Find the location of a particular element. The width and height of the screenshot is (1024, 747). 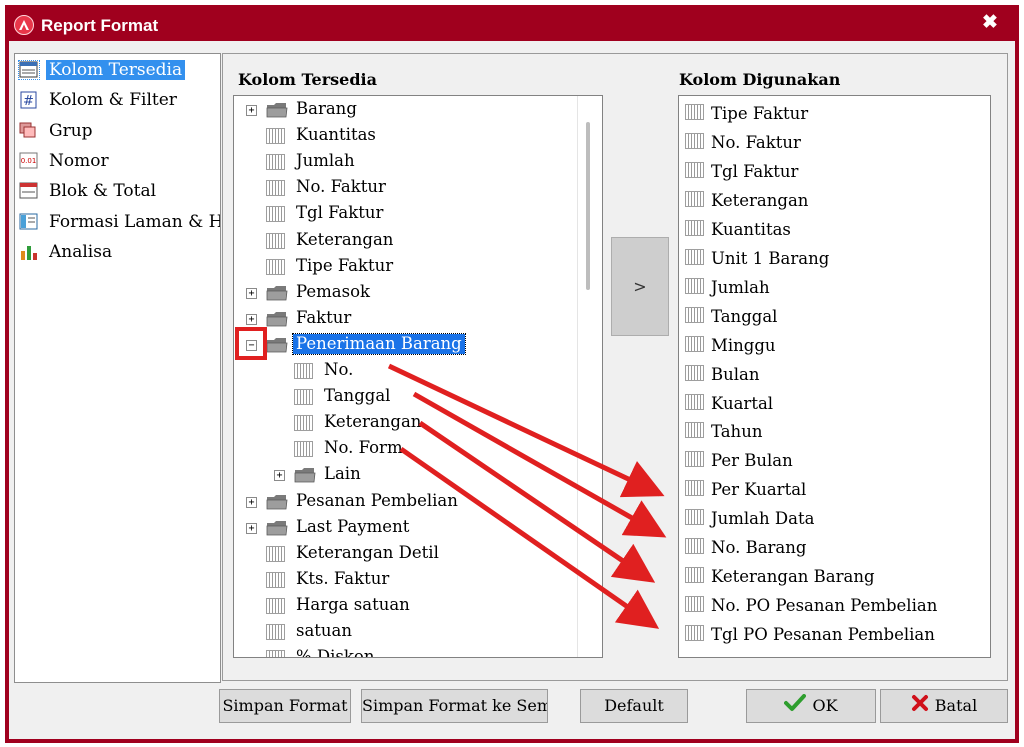

default-button: Default is located at coordinates (634, 706).